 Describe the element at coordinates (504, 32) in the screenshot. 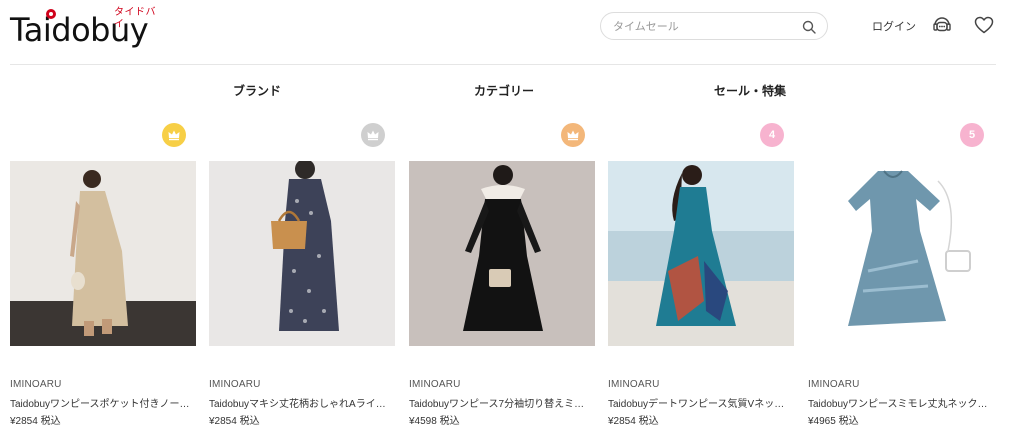

I see `header: Taidobuy タイドバイ ログイン` at that location.